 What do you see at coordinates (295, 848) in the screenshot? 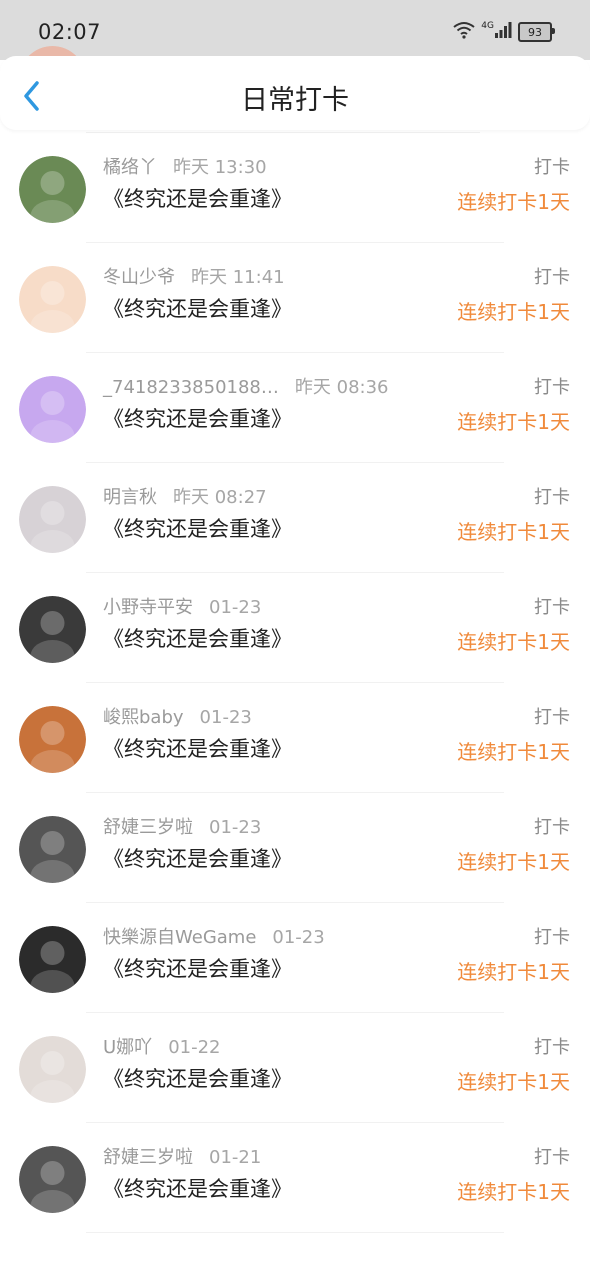
I see `list-item: 舒婕三岁啦 01-23 《终究还是会重逢》 打卡 连续打卡1天` at bounding box center [295, 848].